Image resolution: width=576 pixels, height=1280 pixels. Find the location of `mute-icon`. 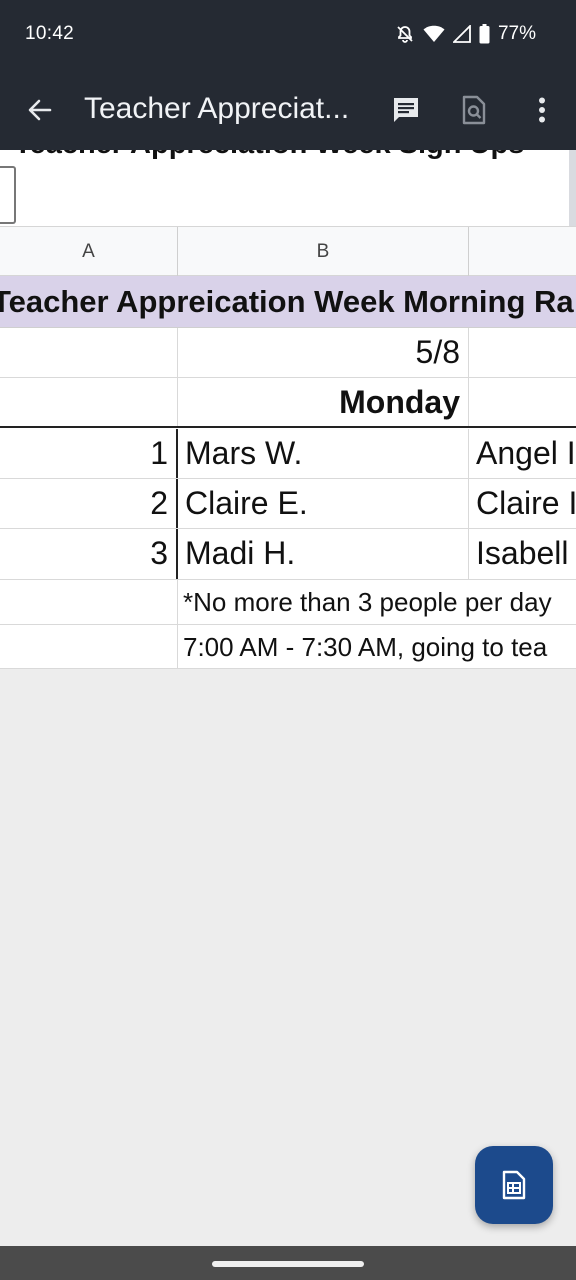

mute-icon is located at coordinates (405, 34).